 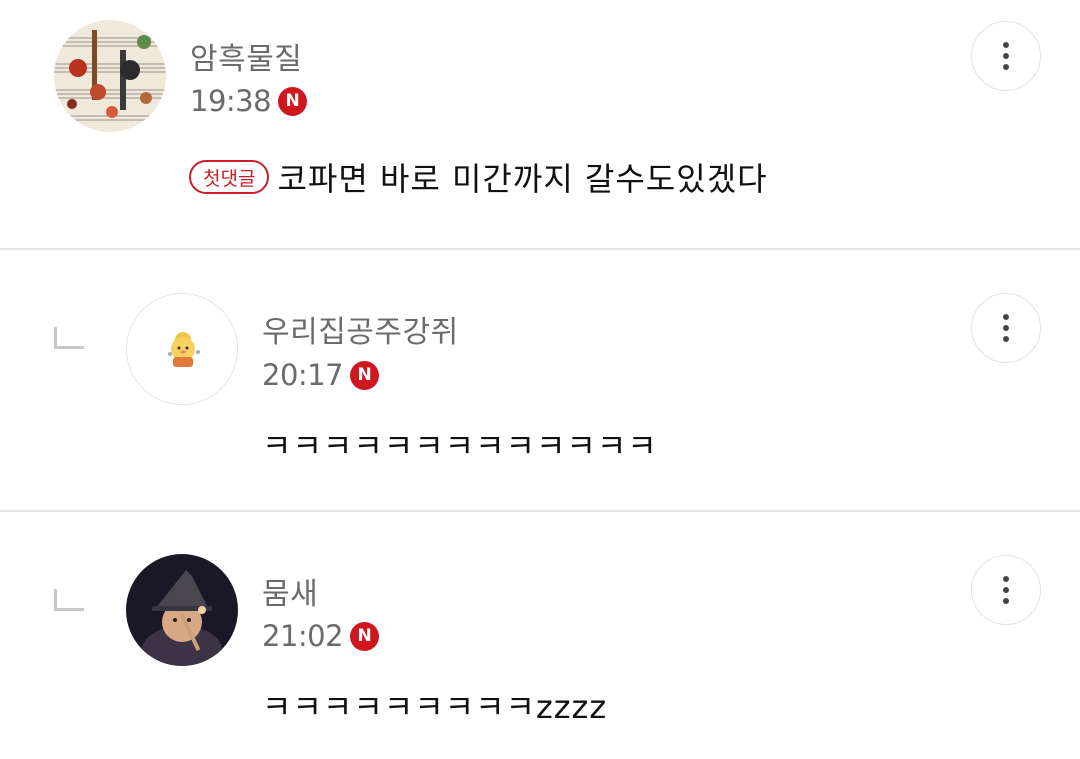 What do you see at coordinates (231, 101) in the screenshot?
I see `comment-time: 19:38` at bounding box center [231, 101].